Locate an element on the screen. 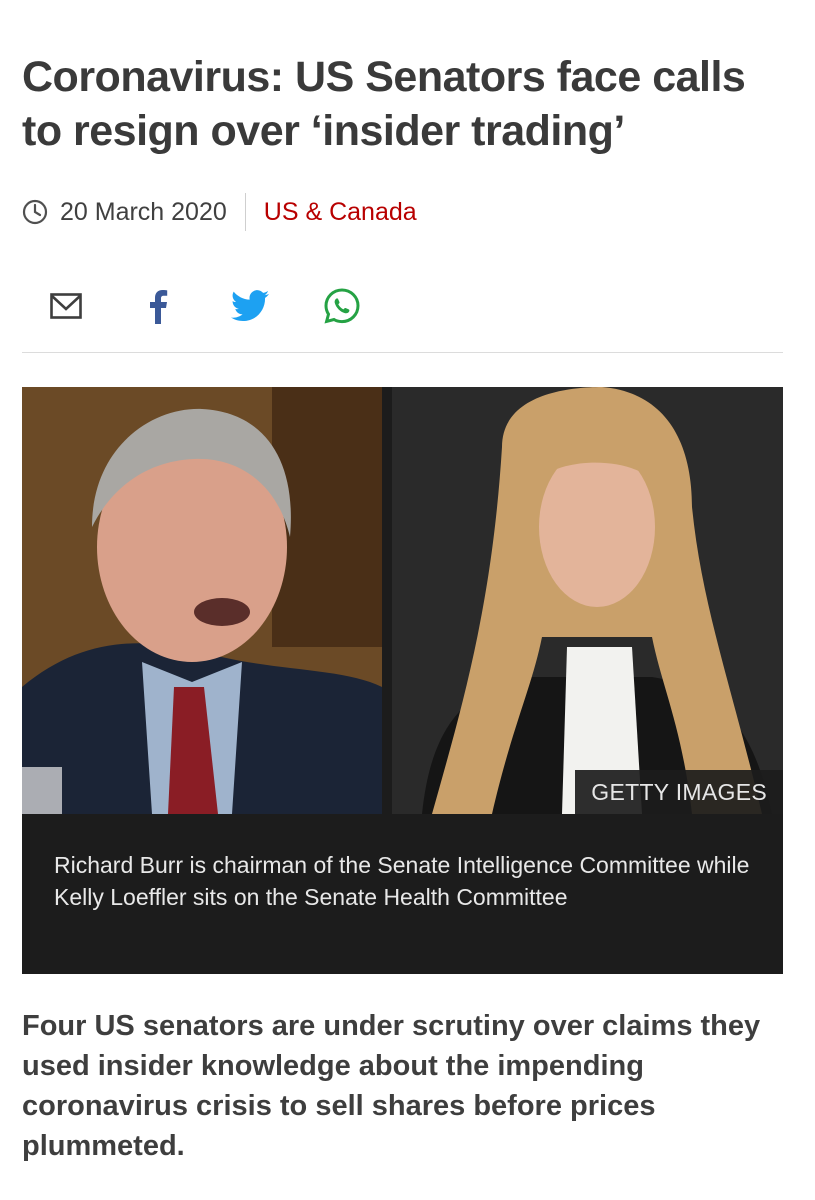 The image size is (815, 1200). facebook-icon is located at coordinates (159, 307).